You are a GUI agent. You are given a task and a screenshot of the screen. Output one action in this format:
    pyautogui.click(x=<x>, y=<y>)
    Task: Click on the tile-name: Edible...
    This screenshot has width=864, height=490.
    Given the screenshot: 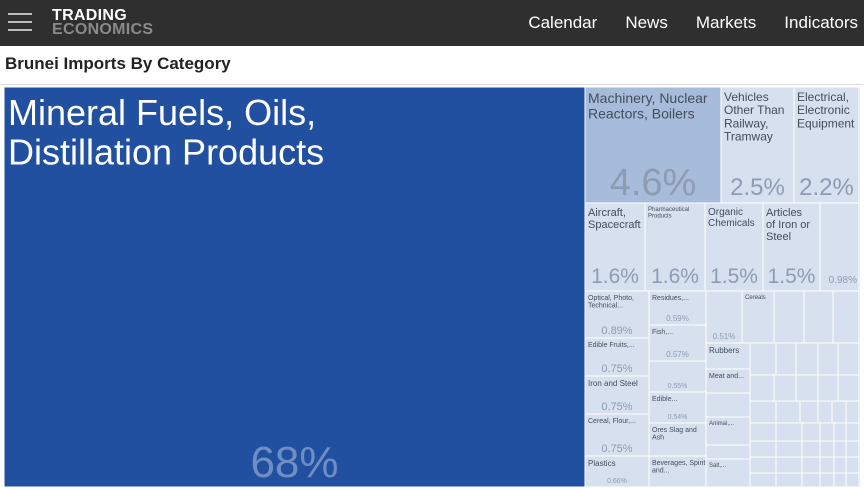 What is the action you would take?
    pyautogui.click(x=664, y=399)
    